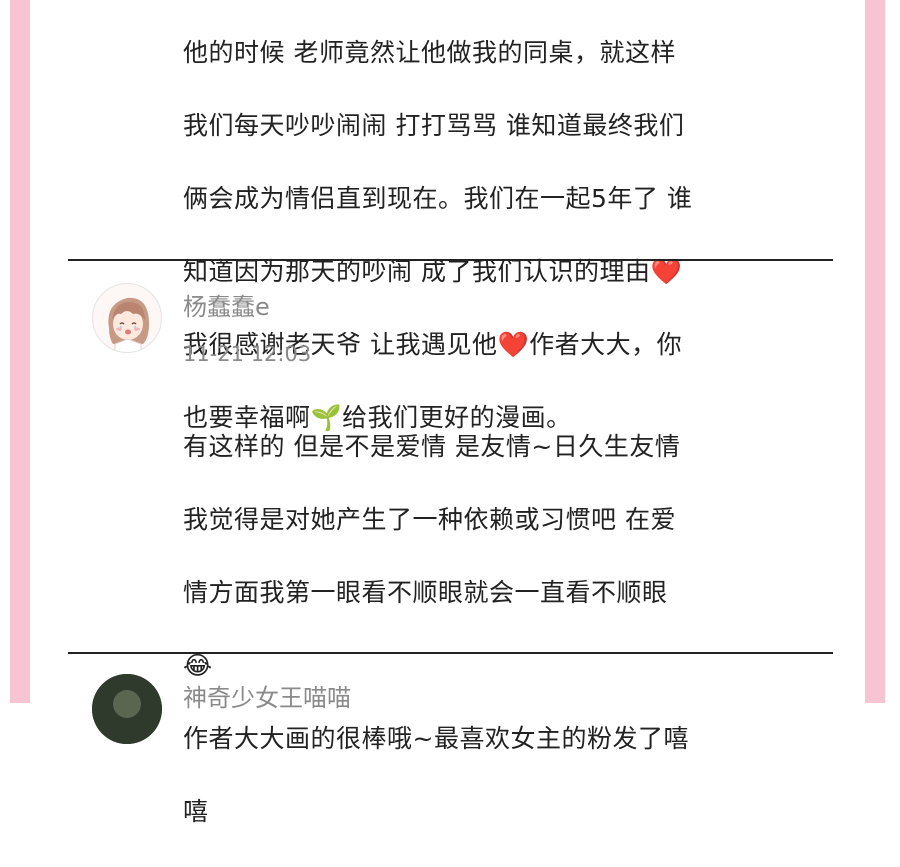  I want to click on comment-line: 他的时候 老师竟然让他做我的同桌，就这样, so click(429, 52).